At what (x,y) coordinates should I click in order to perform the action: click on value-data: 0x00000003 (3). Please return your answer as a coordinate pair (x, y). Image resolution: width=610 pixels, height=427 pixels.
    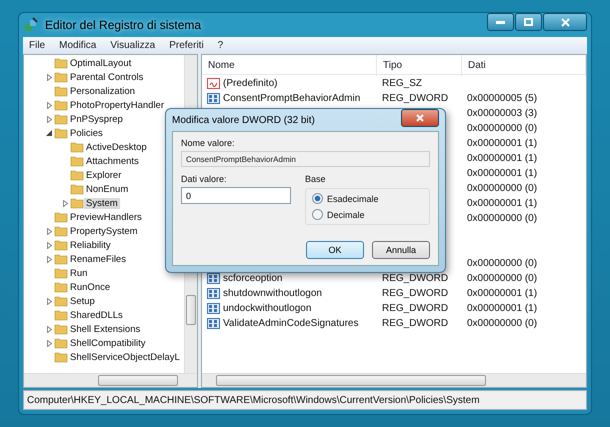
    Looking at the image, I should click on (502, 113).